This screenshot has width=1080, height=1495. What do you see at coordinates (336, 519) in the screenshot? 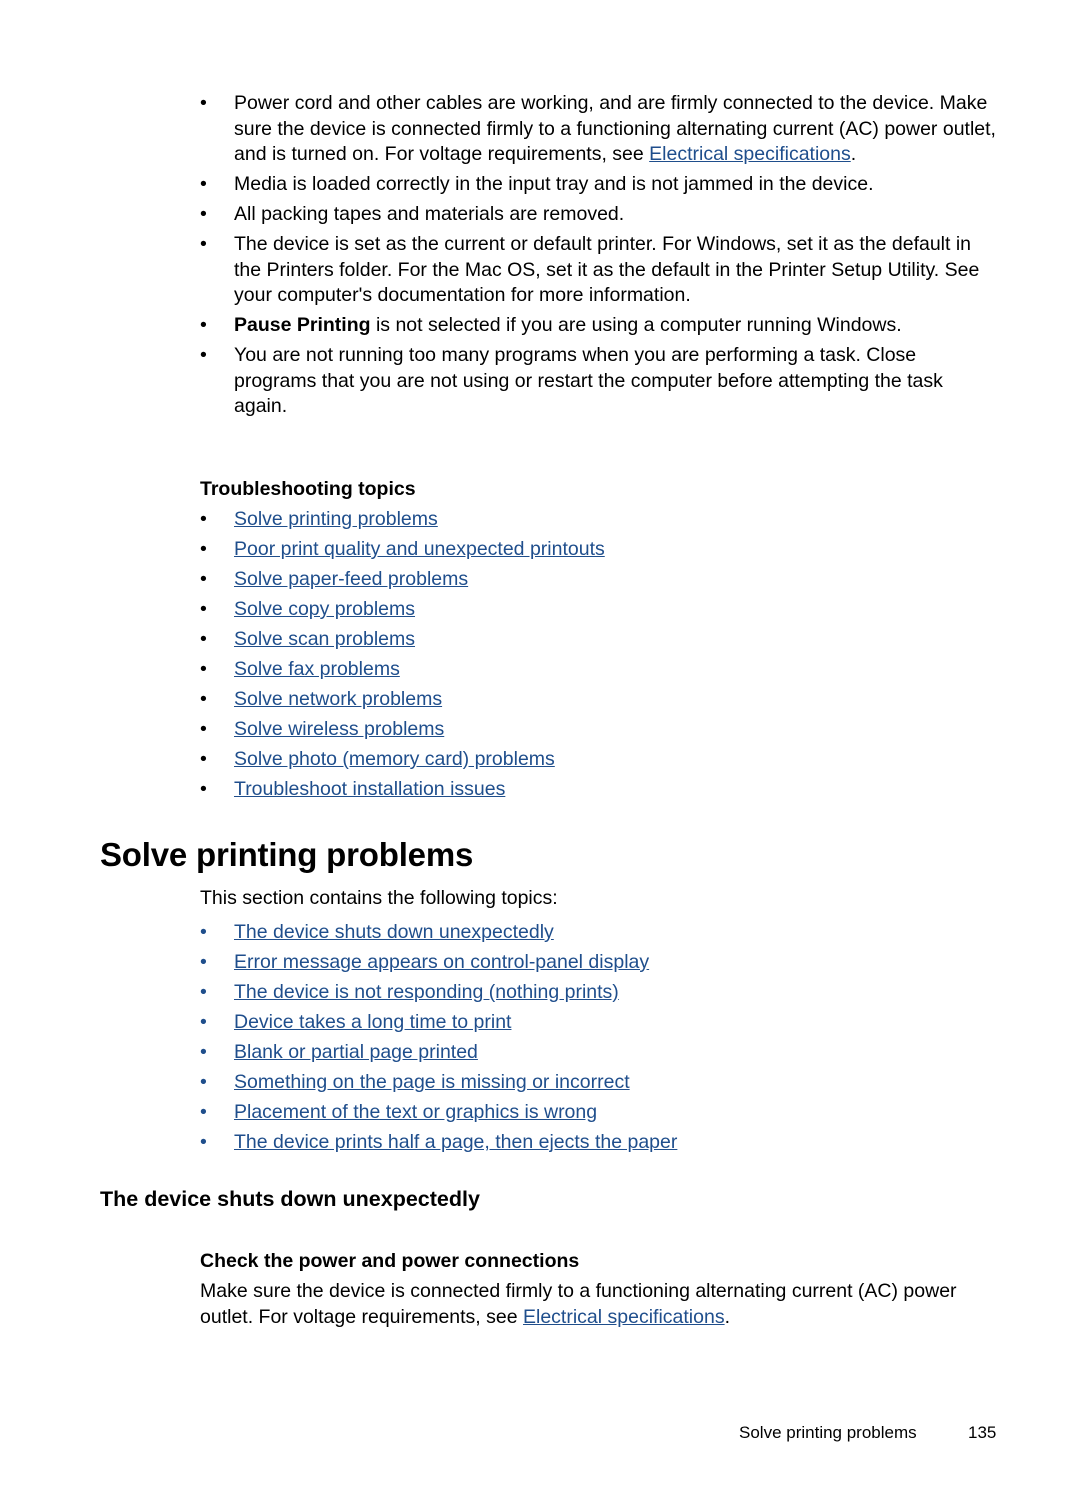
I see `topic-link: Solve printing problems` at bounding box center [336, 519].